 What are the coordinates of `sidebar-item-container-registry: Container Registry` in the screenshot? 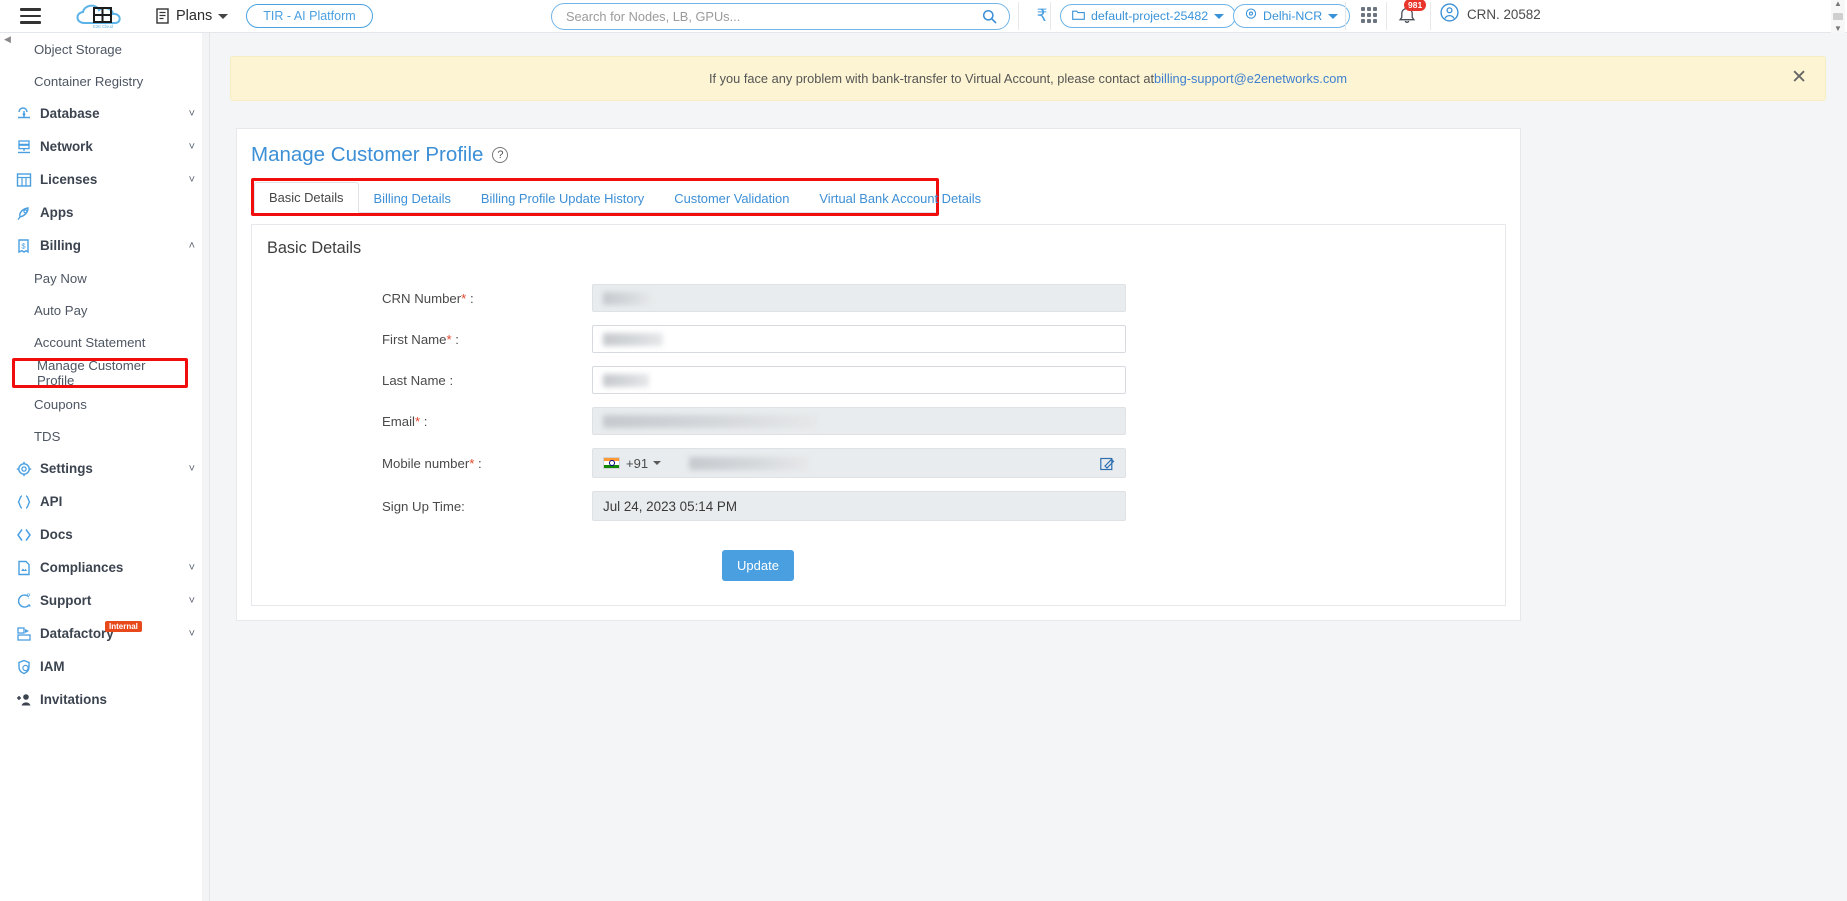 It's located at (104, 81).